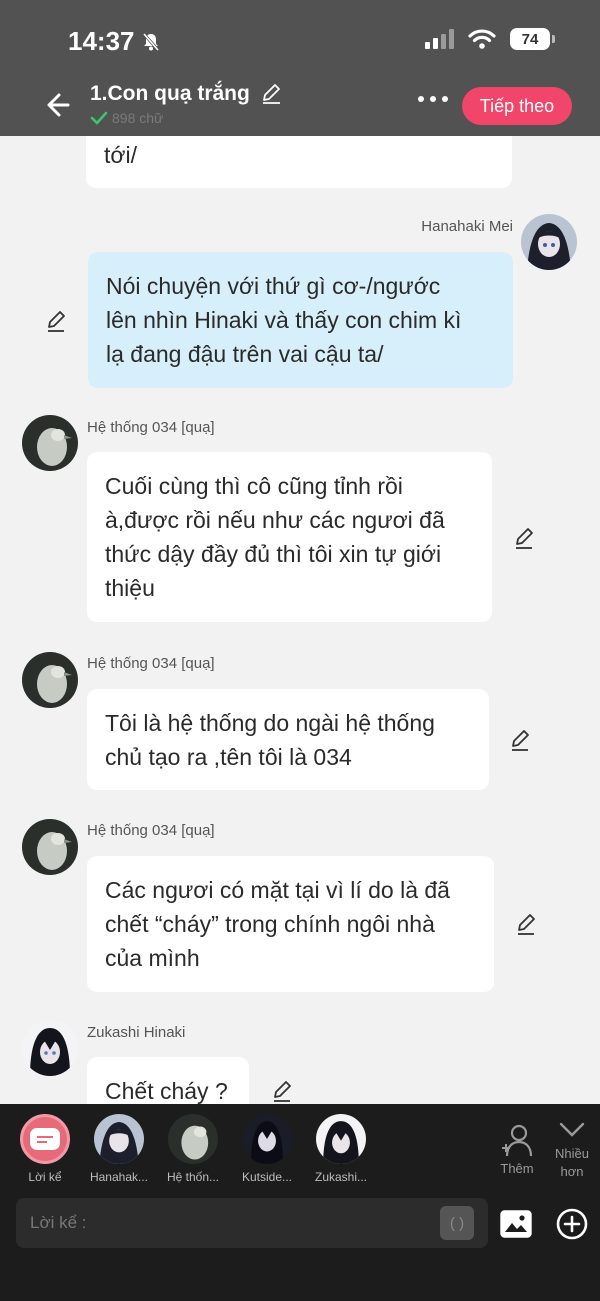 The image size is (600, 1301). I want to click on status-indicators: 74, so click(490, 39).